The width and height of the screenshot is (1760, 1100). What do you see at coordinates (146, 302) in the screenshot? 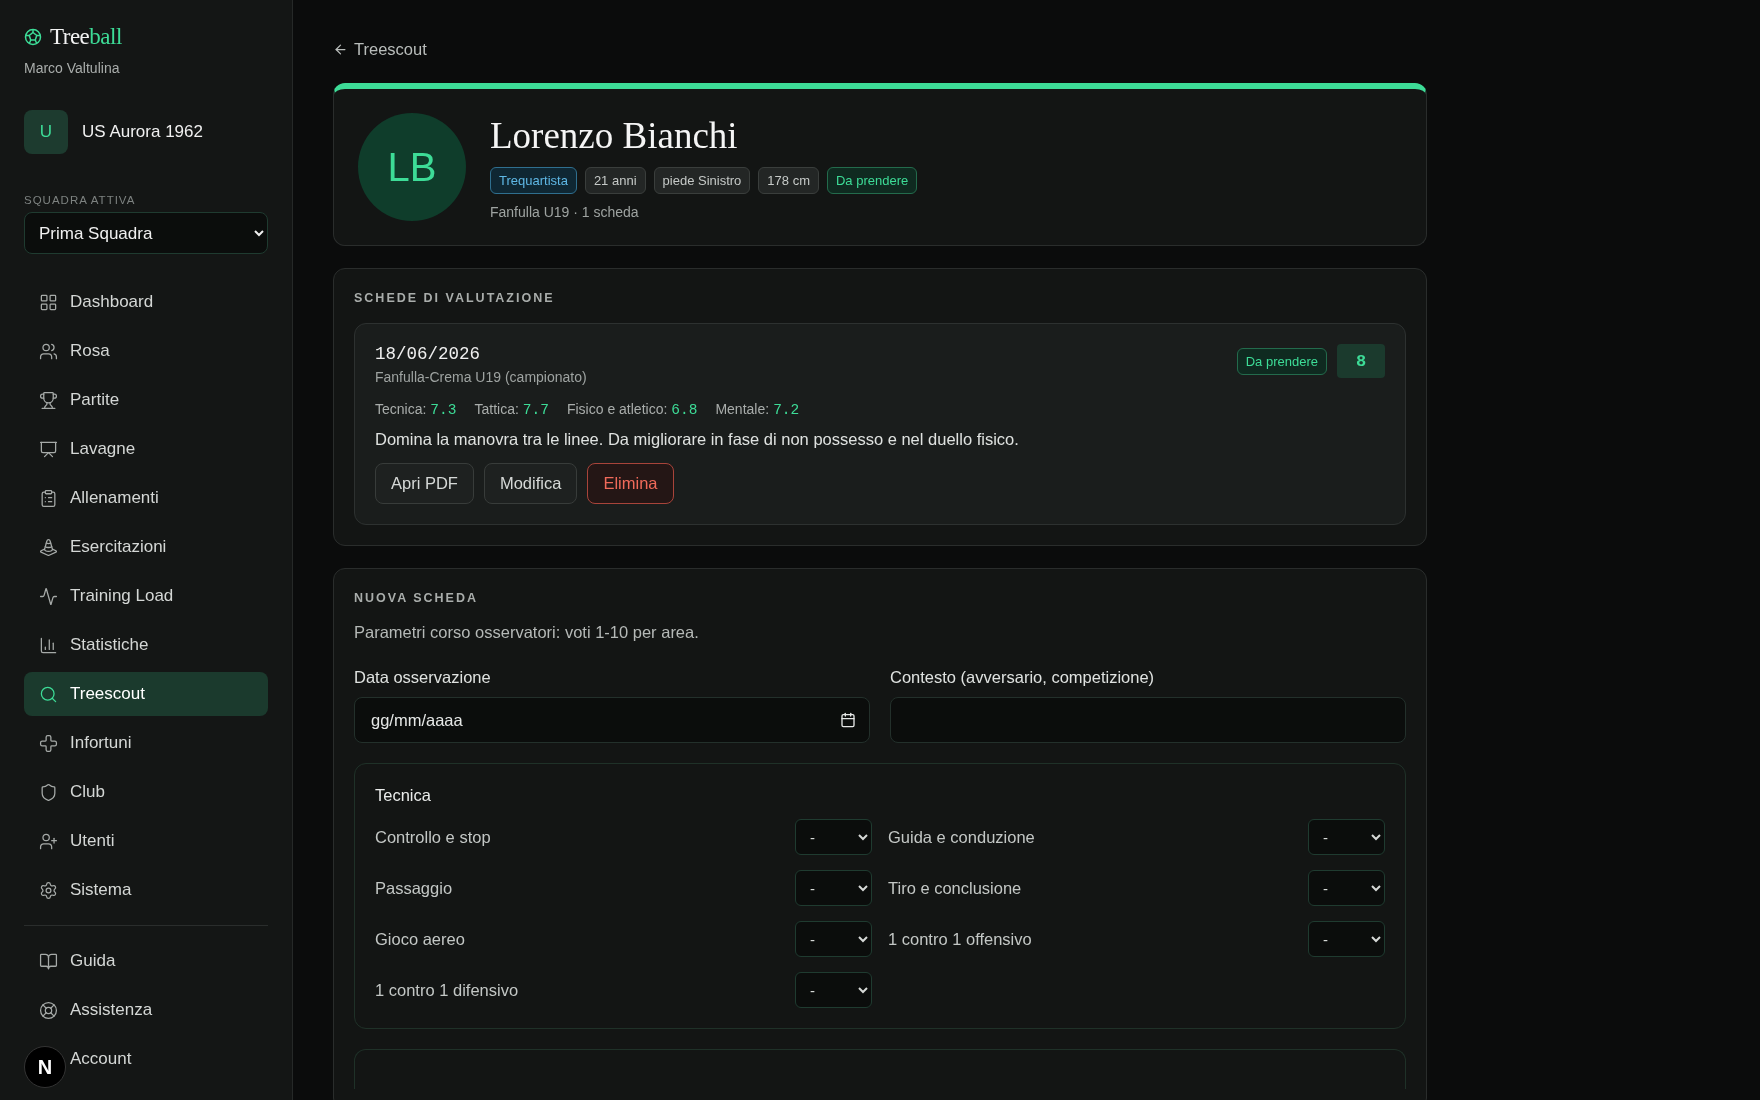
I see `nav-item: Dashboard` at bounding box center [146, 302].